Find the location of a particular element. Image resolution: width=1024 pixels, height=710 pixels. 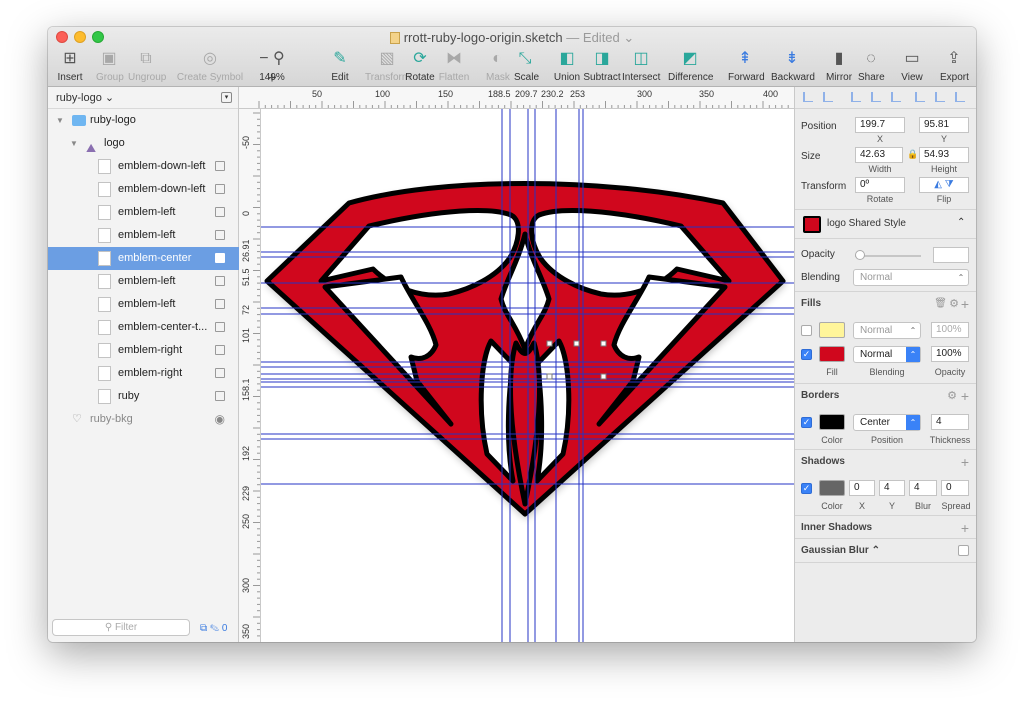

filter-options-icon: ⧉ ✎ 0 is located at coordinates (213, 628).